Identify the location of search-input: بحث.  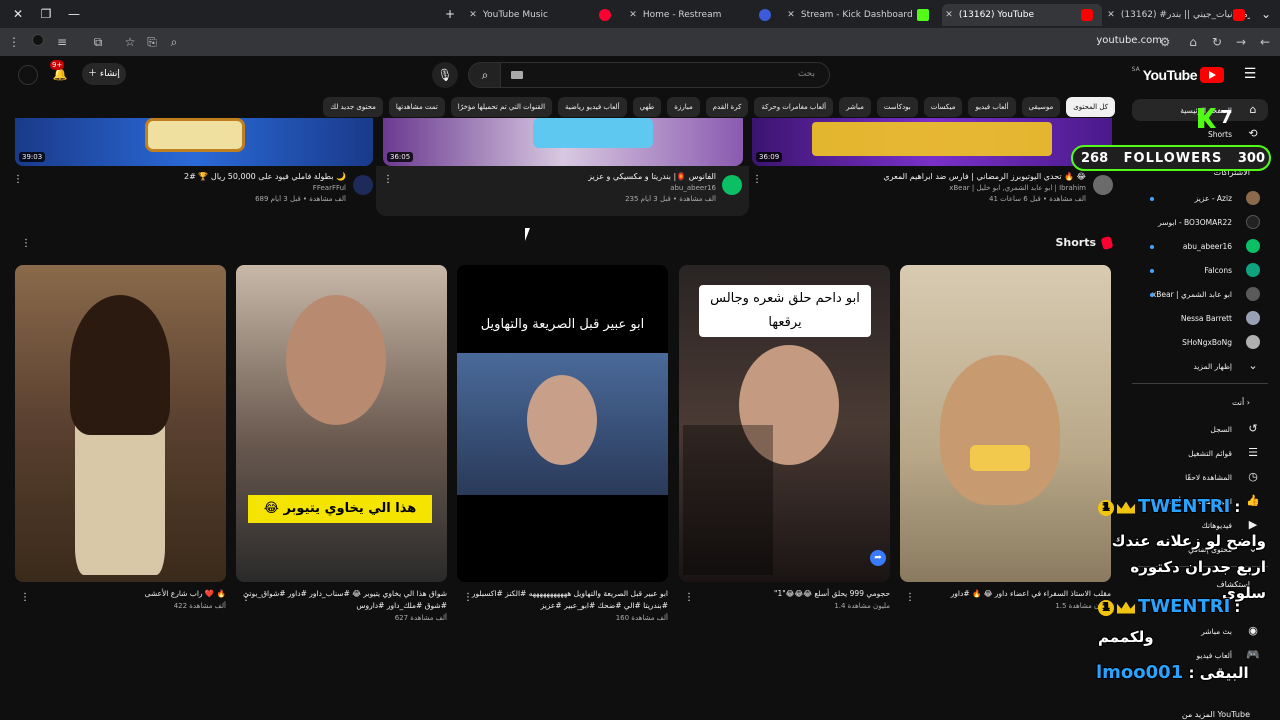
(665, 75).